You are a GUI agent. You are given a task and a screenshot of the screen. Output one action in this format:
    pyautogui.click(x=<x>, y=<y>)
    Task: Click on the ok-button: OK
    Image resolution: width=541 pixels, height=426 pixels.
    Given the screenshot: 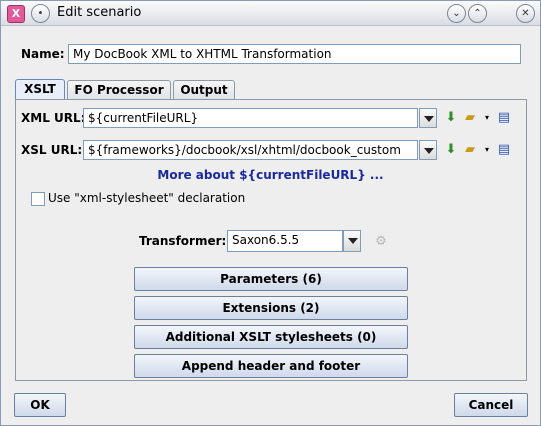 What is the action you would take?
    pyautogui.click(x=40, y=405)
    